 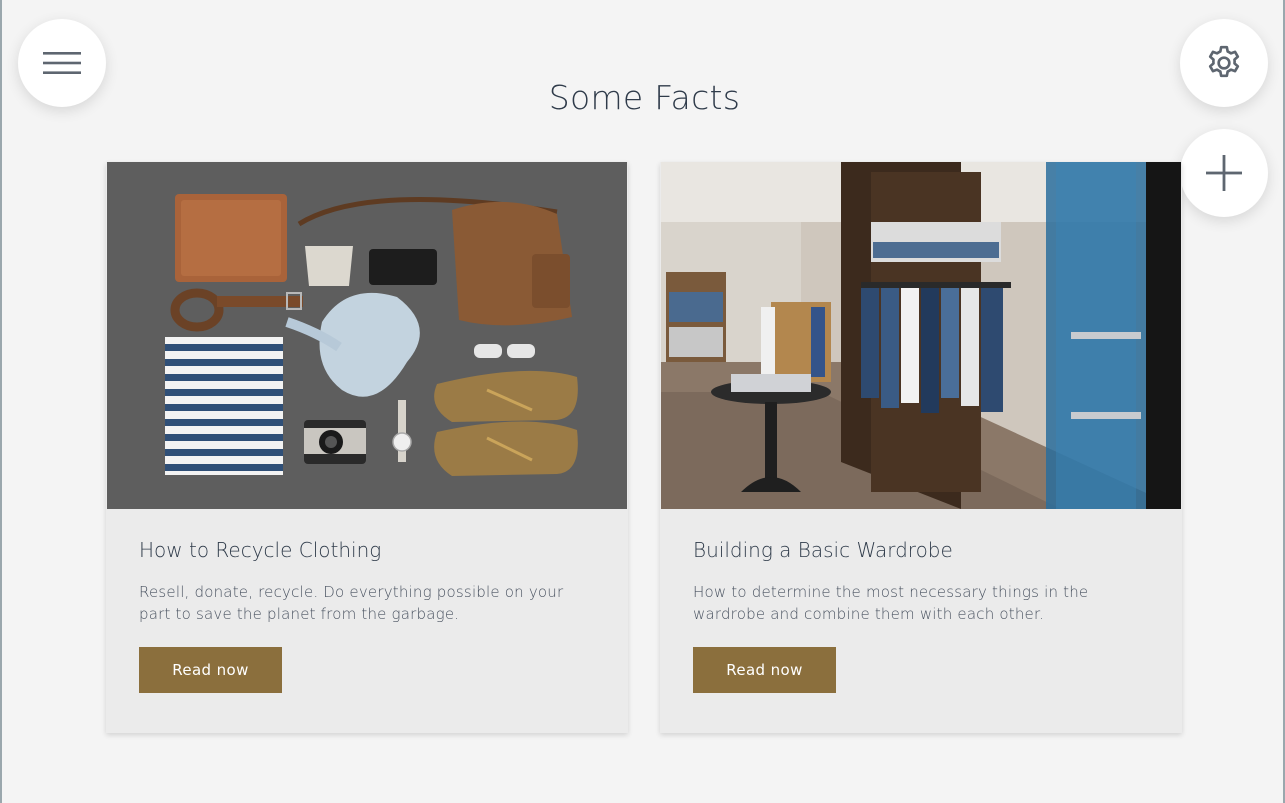 I want to click on page-title: Some Facts, so click(x=644, y=97).